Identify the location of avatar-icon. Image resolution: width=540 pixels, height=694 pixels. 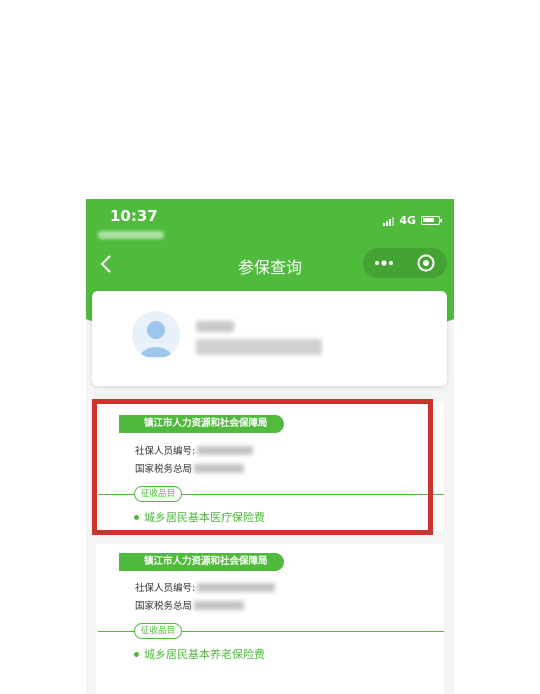
(156, 335).